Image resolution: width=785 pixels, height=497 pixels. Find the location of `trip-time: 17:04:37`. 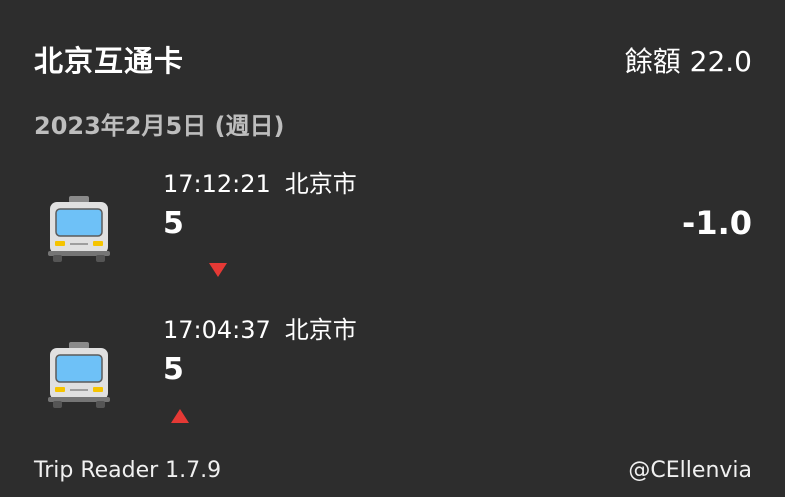

trip-time: 17:04:37 is located at coordinates (217, 330).